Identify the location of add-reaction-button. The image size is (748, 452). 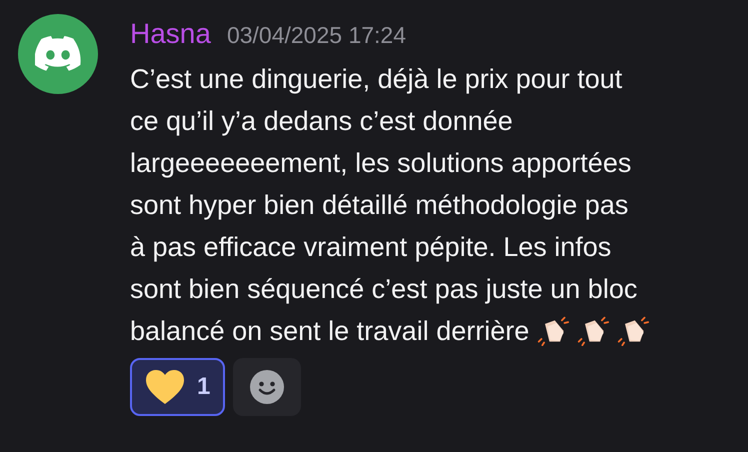
(267, 387).